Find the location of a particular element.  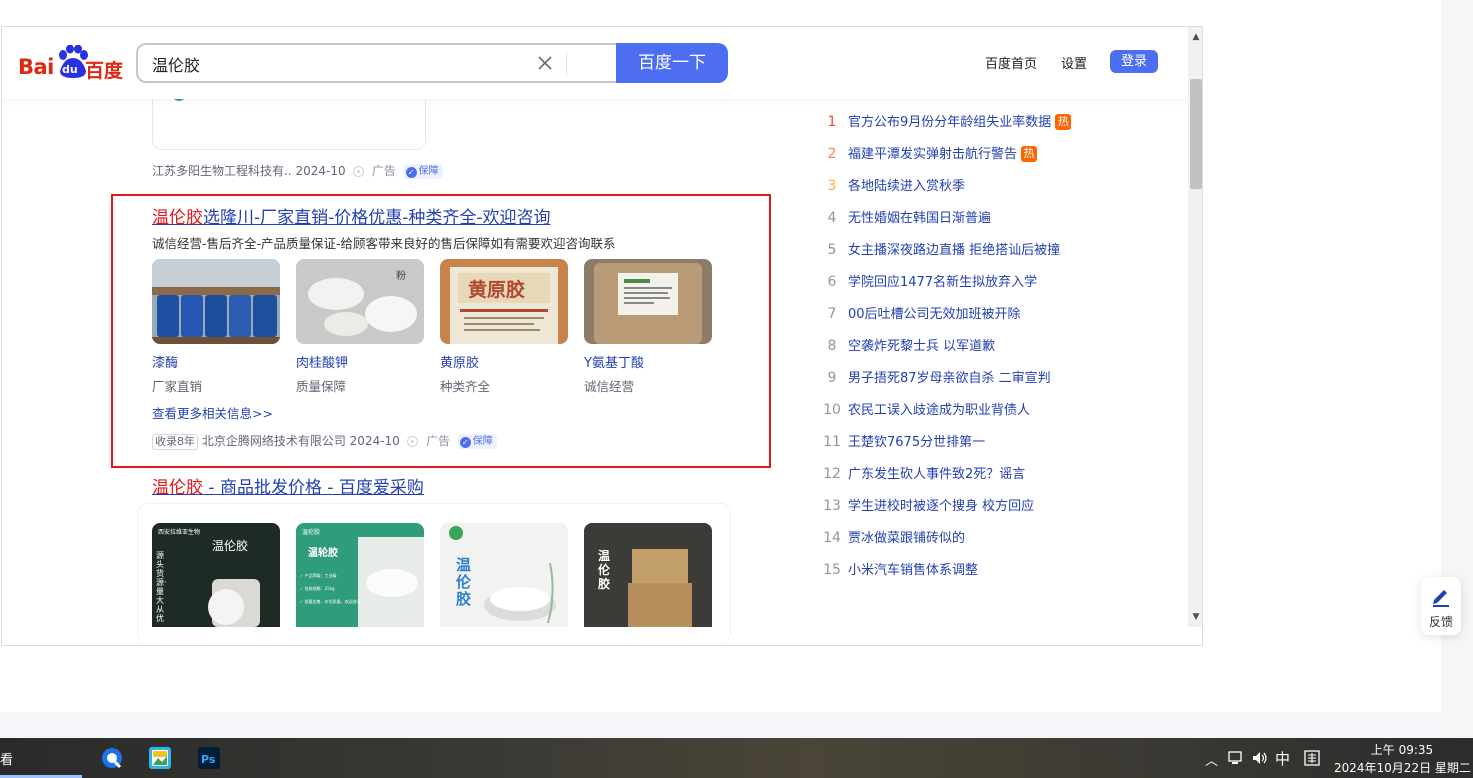

hot-search-link: 小米汽车销售体系调整 is located at coordinates (913, 570).